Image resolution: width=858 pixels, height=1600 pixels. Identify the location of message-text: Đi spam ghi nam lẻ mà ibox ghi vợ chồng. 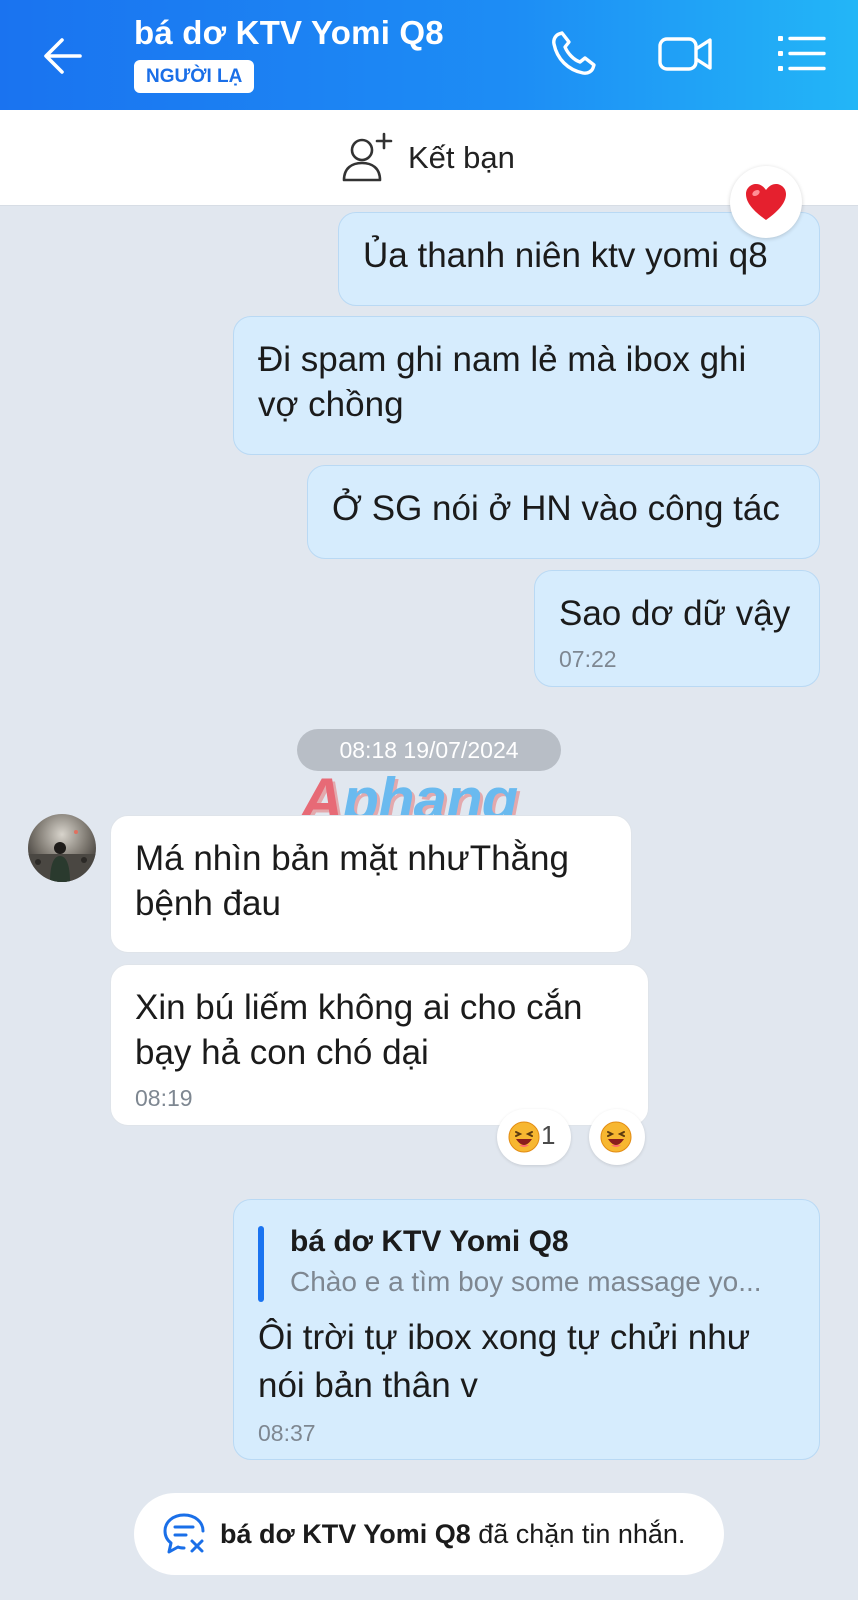
(502, 382).